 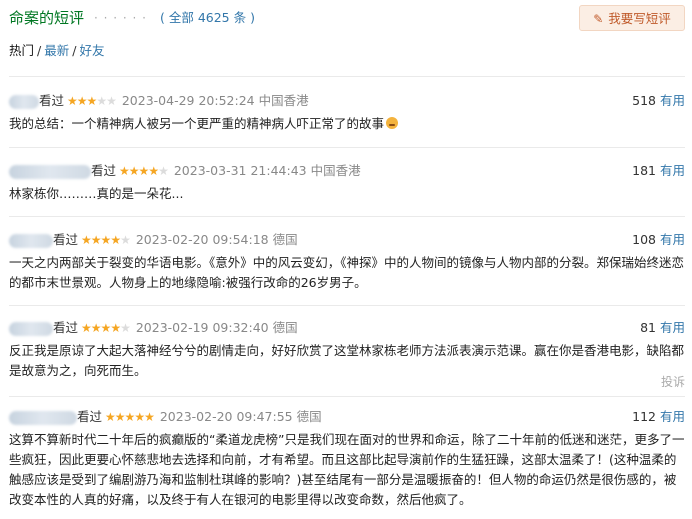 I want to click on comment-time: 2023-02-19 09:32:40, so click(x=202, y=327).